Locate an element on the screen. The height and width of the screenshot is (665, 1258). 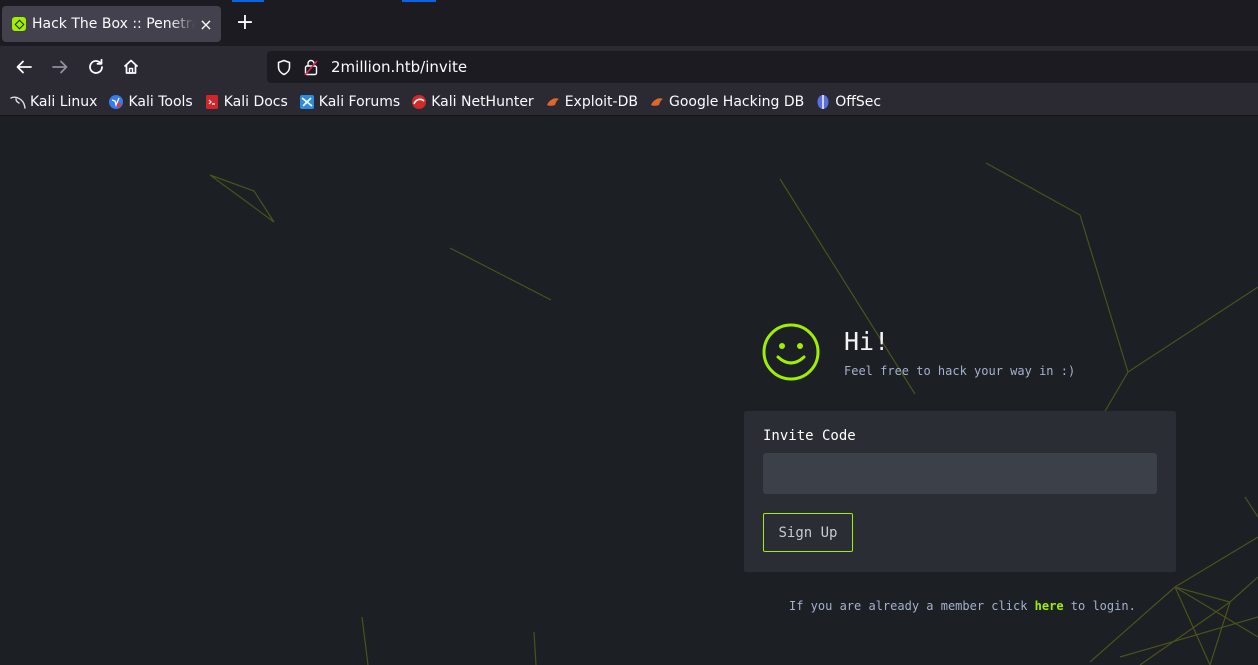
offsec-icon is located at coordinates (823, 102).